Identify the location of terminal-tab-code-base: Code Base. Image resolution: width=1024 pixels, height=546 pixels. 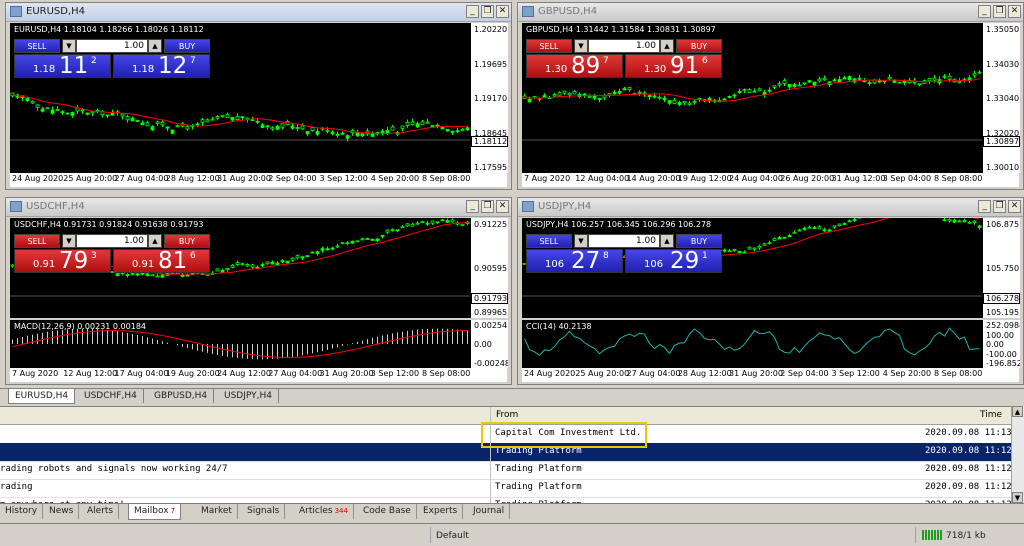
(387, 511).